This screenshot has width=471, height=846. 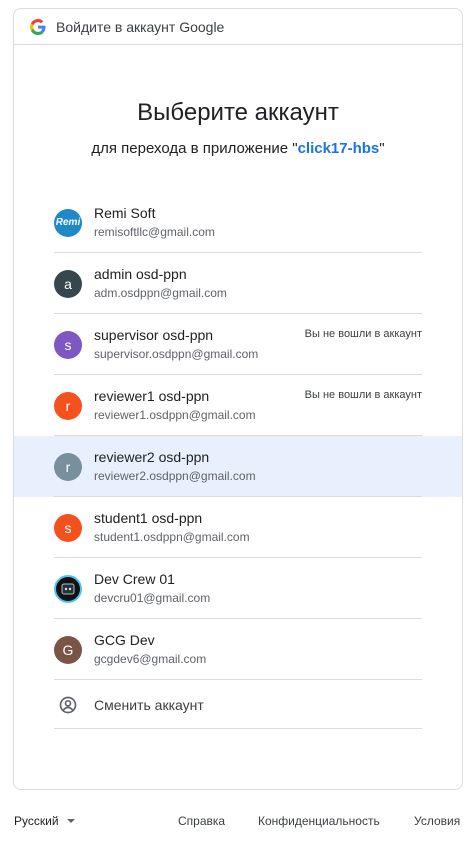 What do you see at coordinates (238, 704) in the screenshot?
I see `switch-account-button: Сменить аккаунт` at bounding box center [238, 704].